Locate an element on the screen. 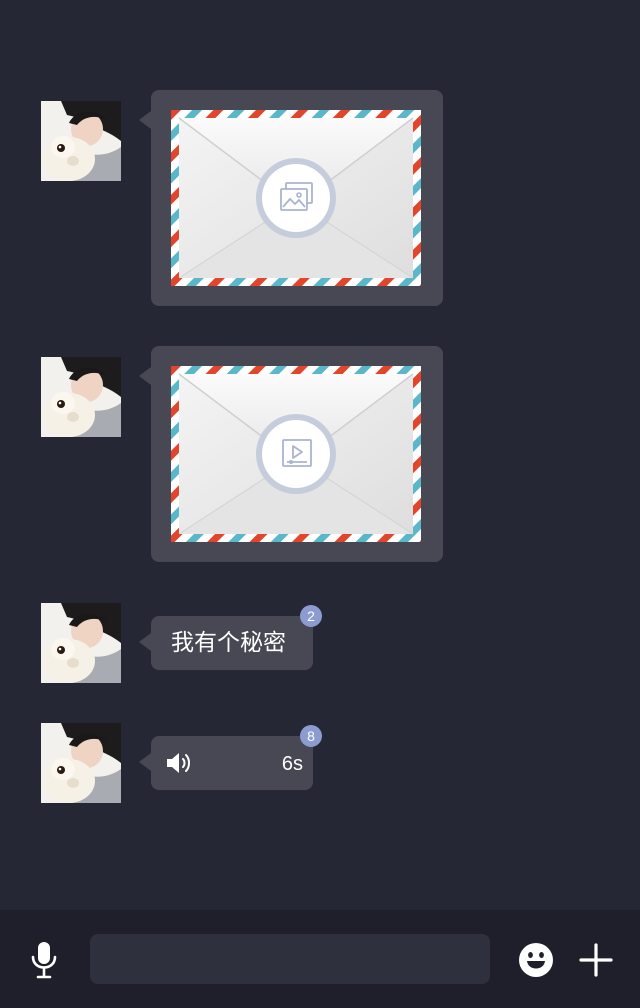 This screenshot has width=640, height=1008. emoji-button is located at coordinates (536, 960).